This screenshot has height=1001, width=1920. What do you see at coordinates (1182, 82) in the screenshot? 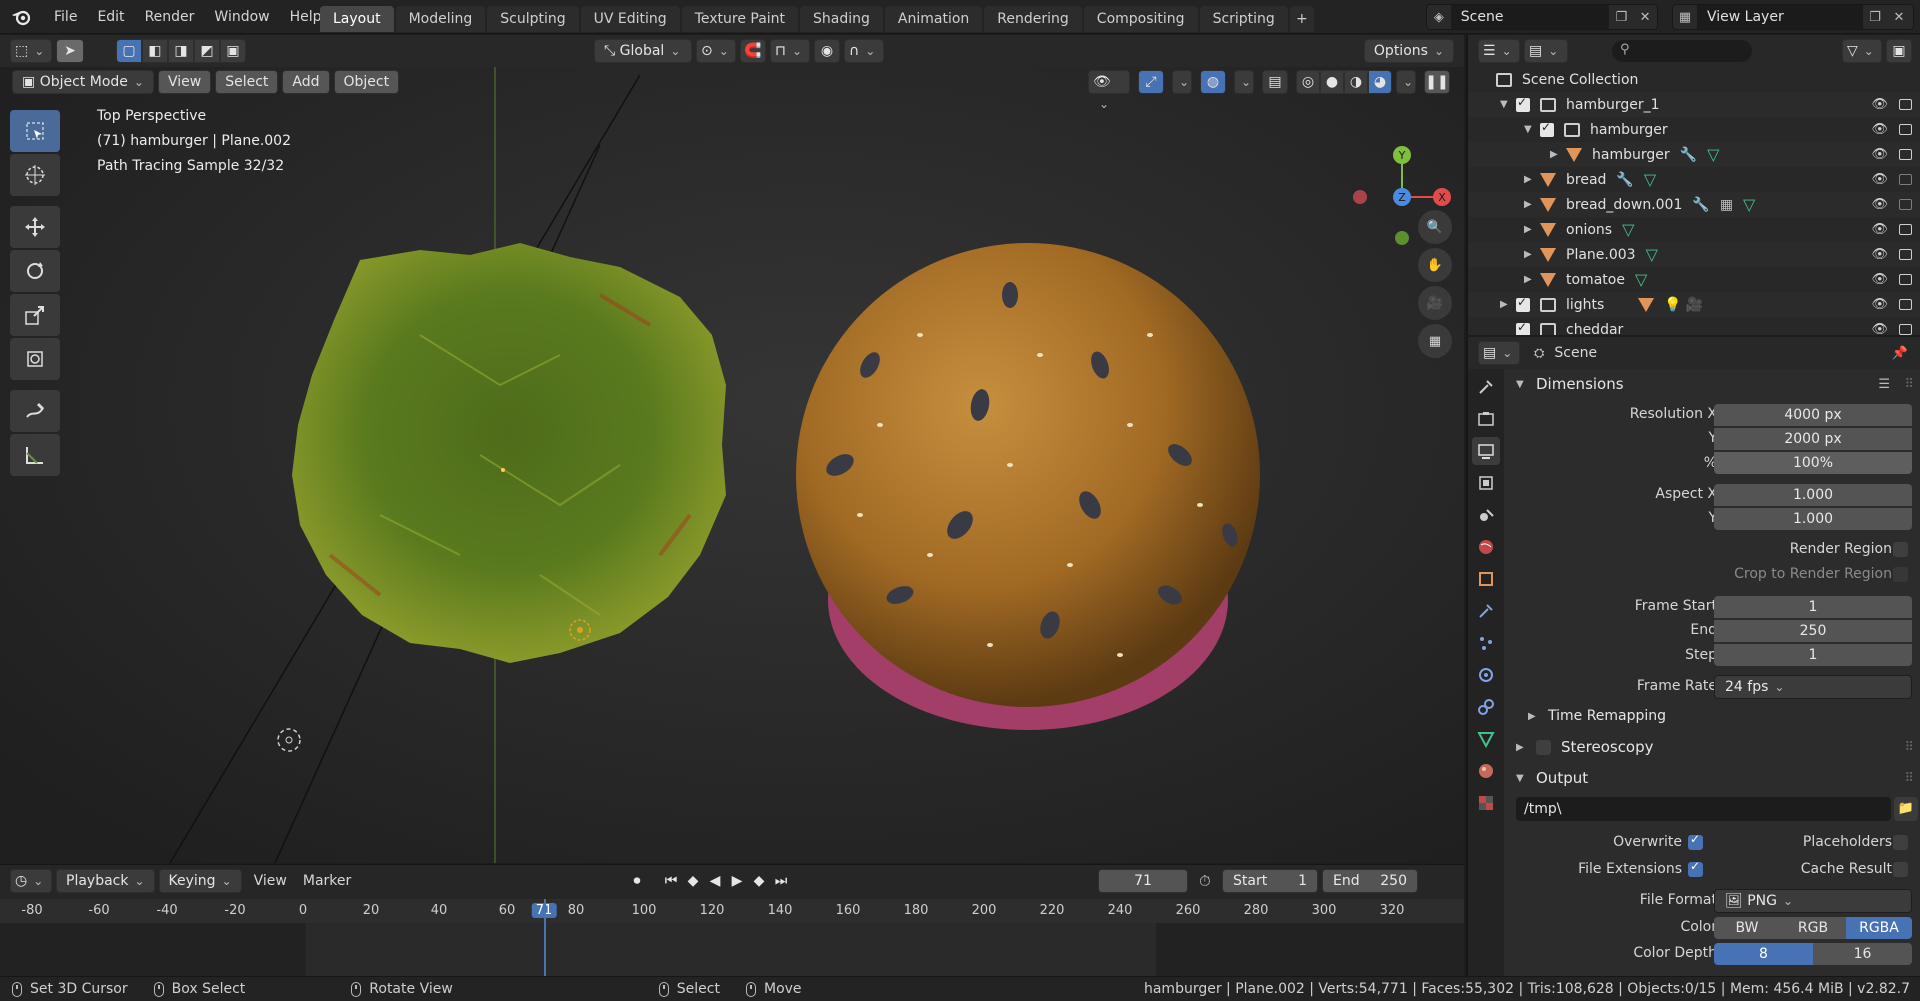
I see `gizmo-dropdown` at bounding box center [1182, 82].